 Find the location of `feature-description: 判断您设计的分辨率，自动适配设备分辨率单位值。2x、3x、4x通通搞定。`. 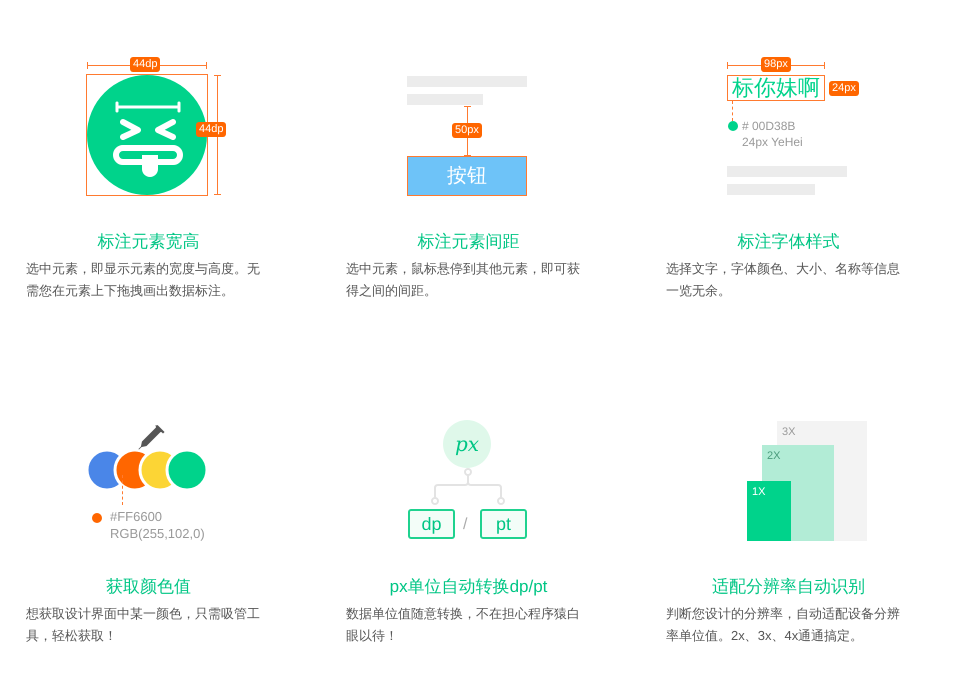

feature-description: 判断您设计的分辨率，自动适配设备分辨率单位值。2x、3x、4x通通搞定。 is located at coordinates (783, 625).